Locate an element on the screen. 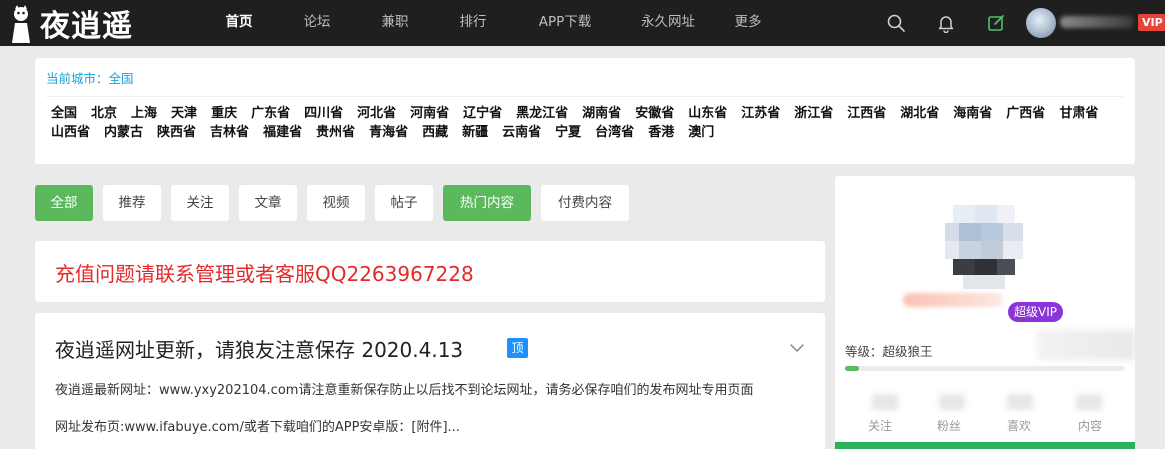 Image resolution: width=1165 pixels, height=449 pixels. city-link: 四川省 is located at coordinates (323, 114).